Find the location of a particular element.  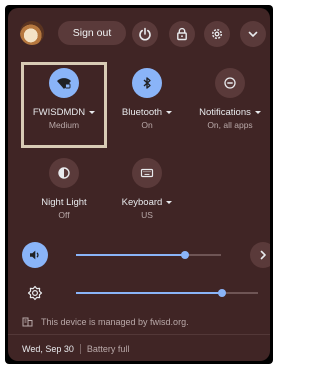

notifications-name: Notifications is located at coordinates (225, 112).